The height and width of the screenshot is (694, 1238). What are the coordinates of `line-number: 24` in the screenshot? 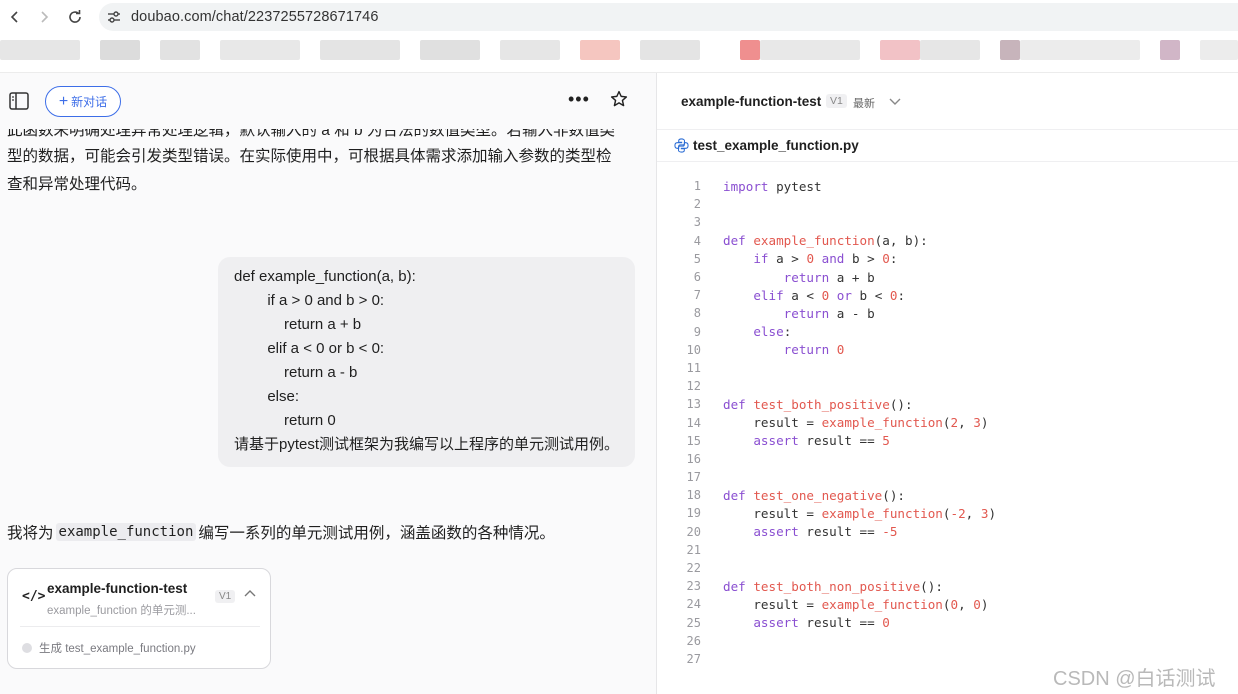 It's located at (693, 604).